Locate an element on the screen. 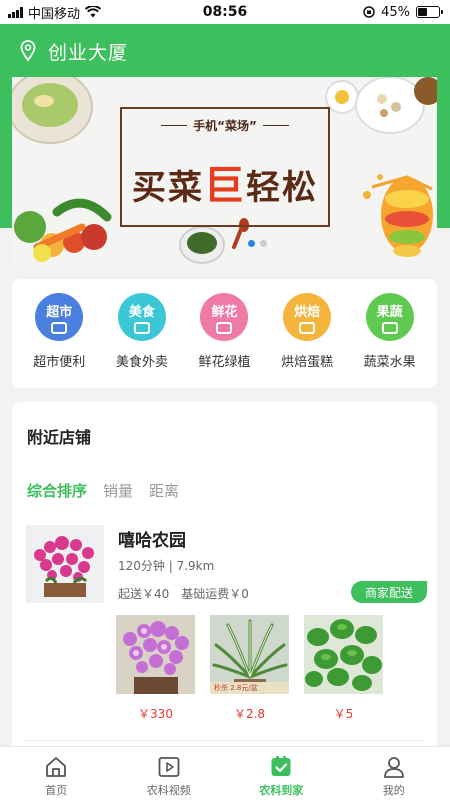  banner-subtitle: 手机“菜场” is located at coordinates (225, 126).